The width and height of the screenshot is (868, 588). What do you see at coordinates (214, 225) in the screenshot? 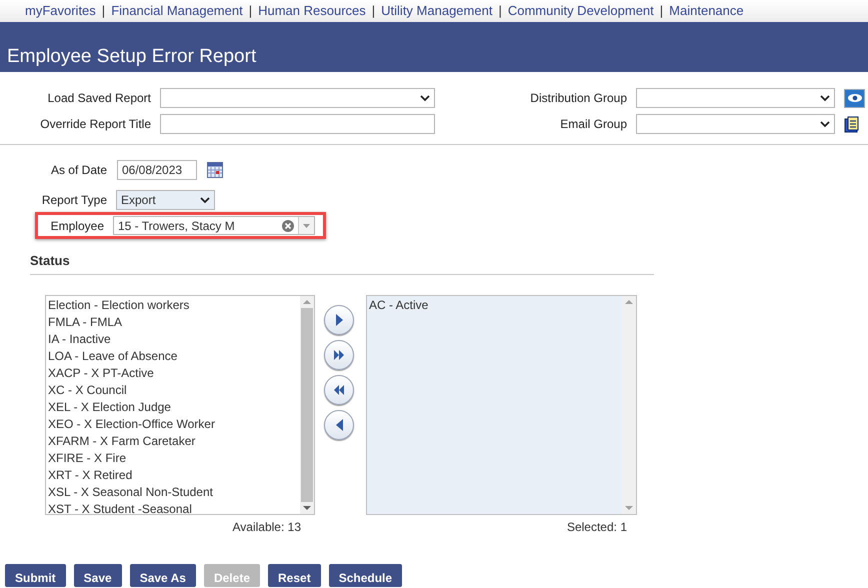
I see `employee-combobox: 15 - Trowers, Stacy M` at bounding box center [214, 225].